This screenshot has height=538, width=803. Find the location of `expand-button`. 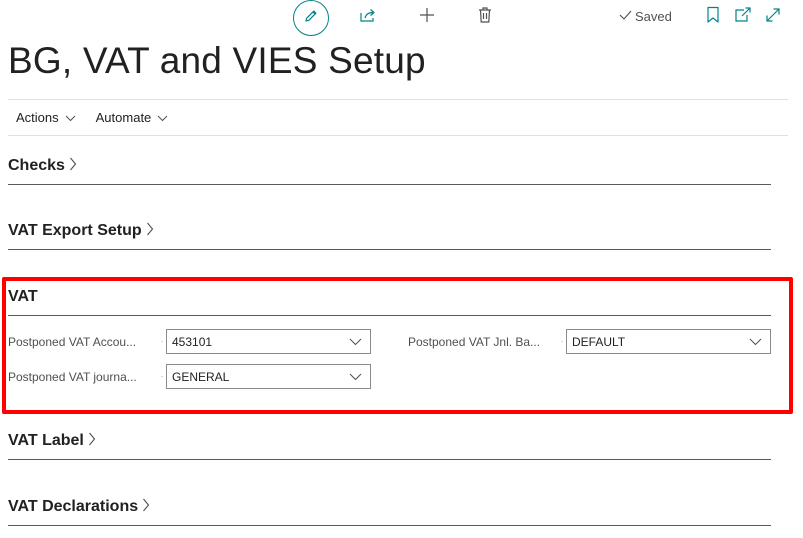

expand-button is located at coordinates (773, 17).